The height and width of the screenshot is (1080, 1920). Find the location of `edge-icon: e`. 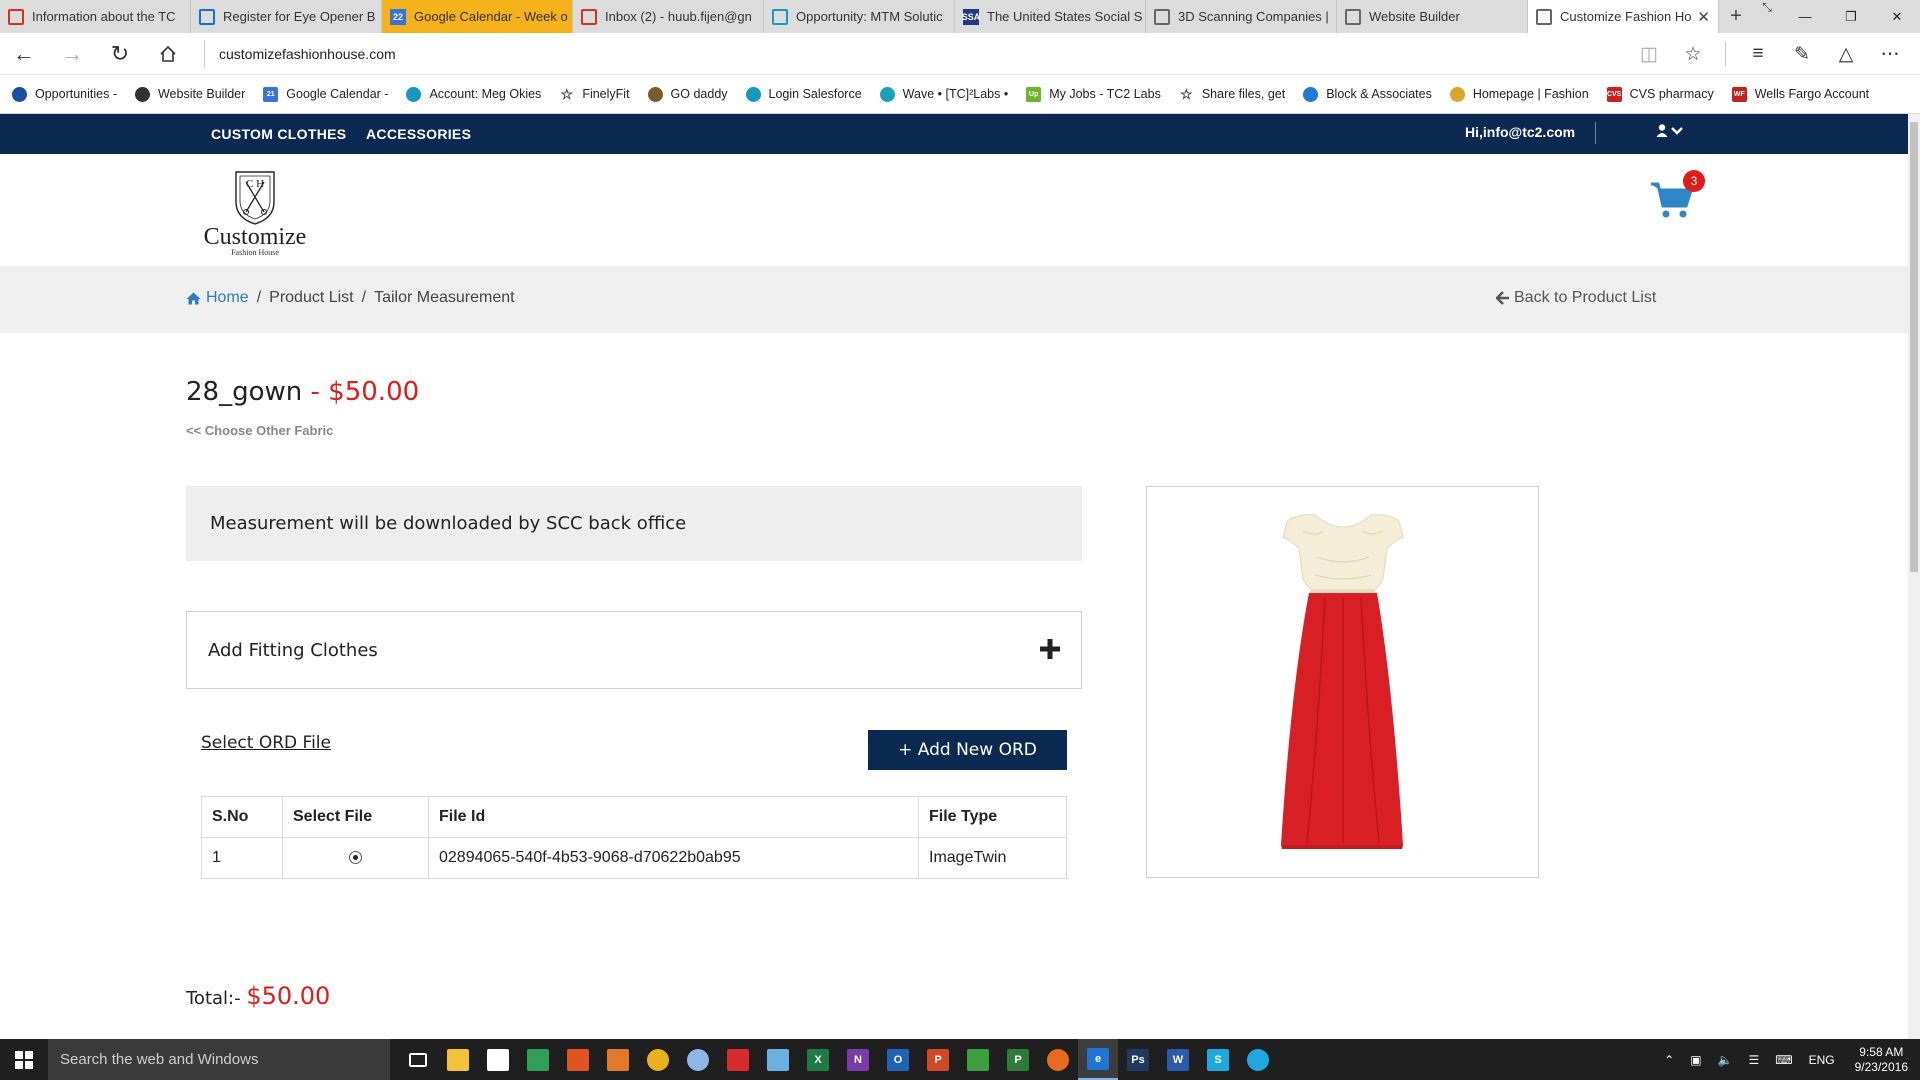

edge-icon: e is located at coordinates (1098, 1059).